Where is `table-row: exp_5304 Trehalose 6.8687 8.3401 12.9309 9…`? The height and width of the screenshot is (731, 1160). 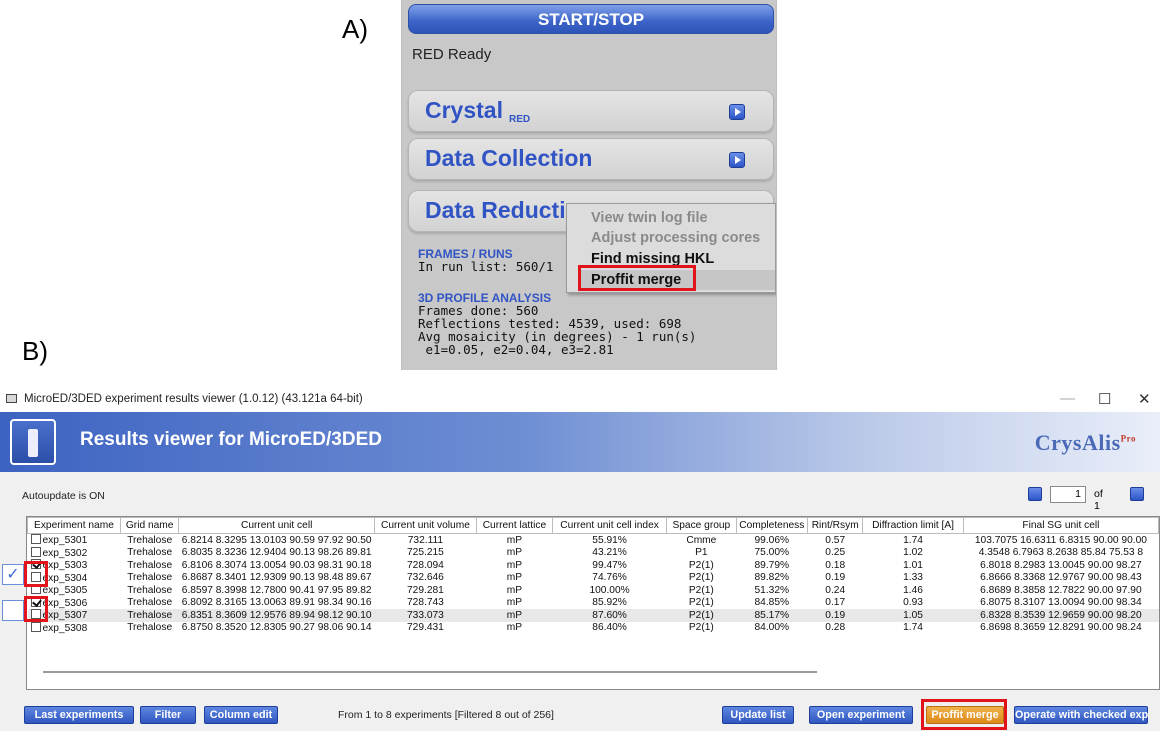 table-row: exp_5304 Trehalose 6.8687 8.3401 12.9309 9… is located at coordinates (593, 578).